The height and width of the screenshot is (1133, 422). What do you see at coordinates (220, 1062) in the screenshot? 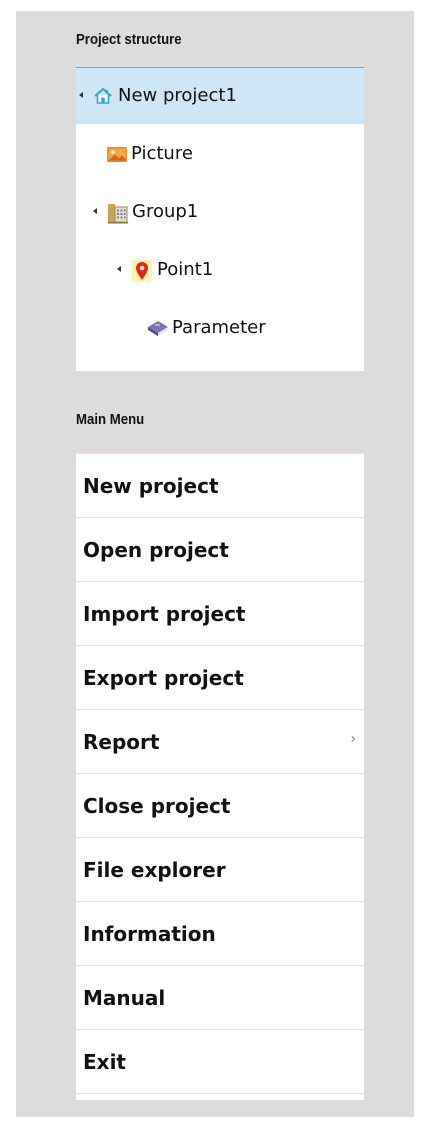
I see `menu-item-exit: Exit` at bounding box center [220, 1062].